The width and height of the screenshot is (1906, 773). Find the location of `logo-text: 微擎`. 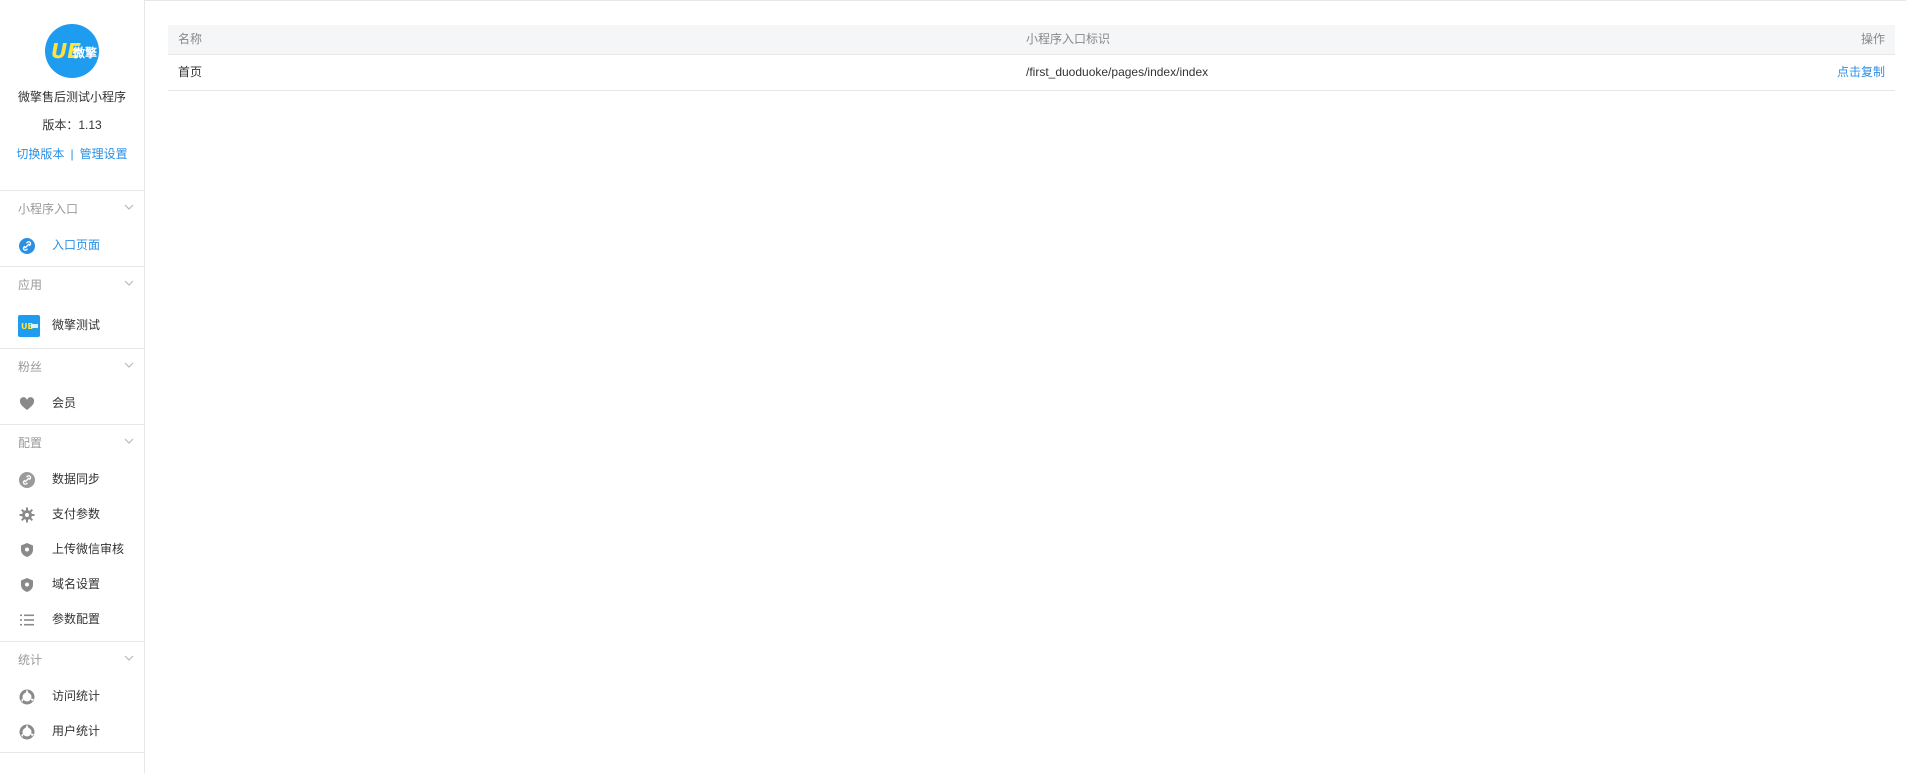

logo-text: 微擎 is located at coordinates (85, 53).